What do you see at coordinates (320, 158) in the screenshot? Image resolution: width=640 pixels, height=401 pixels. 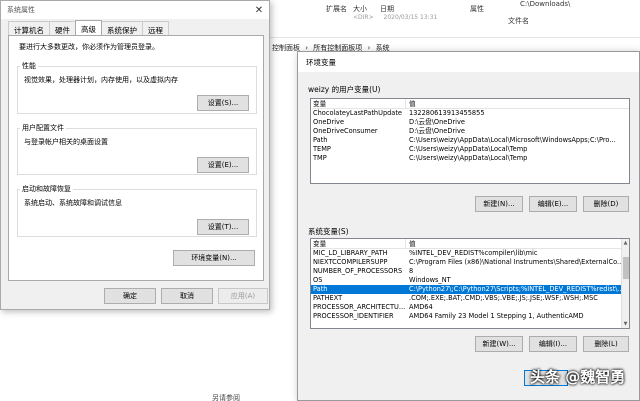 I see `var-name: TMP` at bounding box center [320, 158].